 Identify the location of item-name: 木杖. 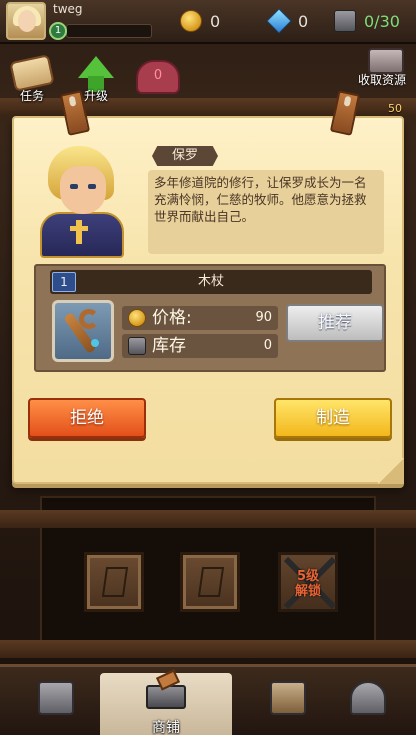
(210, 281).